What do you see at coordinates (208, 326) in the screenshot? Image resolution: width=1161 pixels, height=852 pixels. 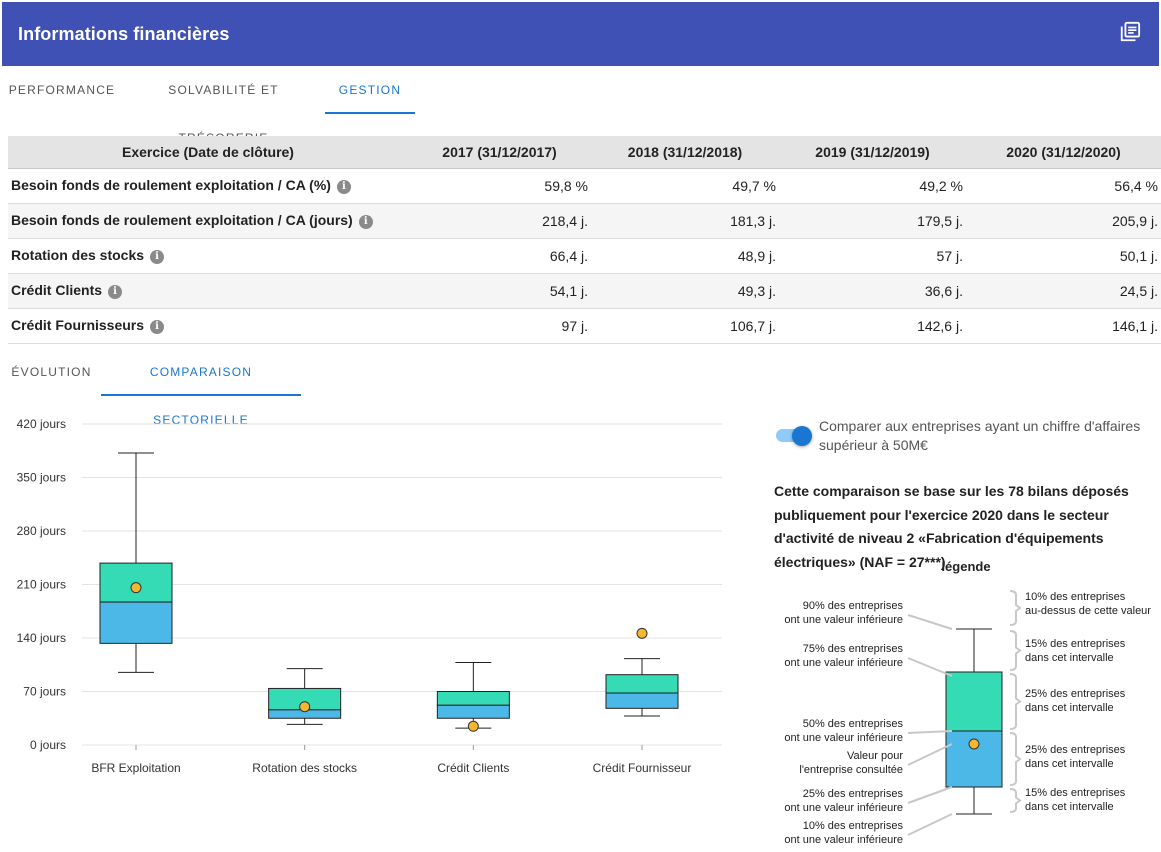 I see `row-label-cell: Crédit Fournisseurs i` at bounding box center [208, 326].